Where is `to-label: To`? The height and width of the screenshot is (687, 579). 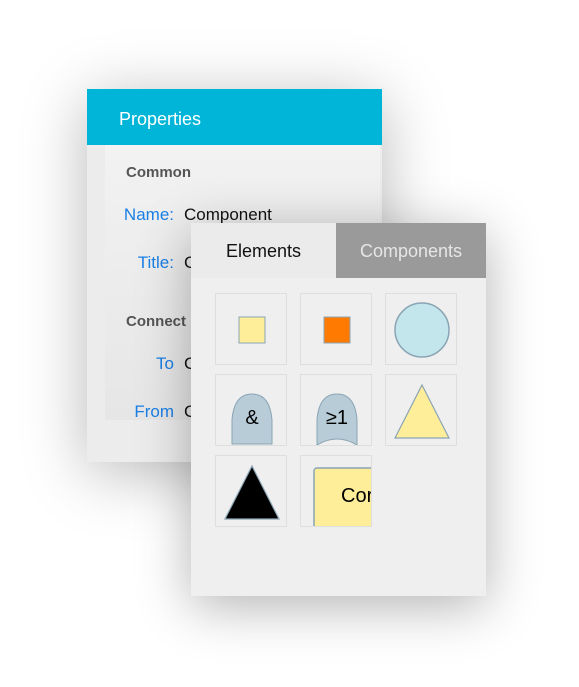 to-label: To is located at coordinates (165, 363).